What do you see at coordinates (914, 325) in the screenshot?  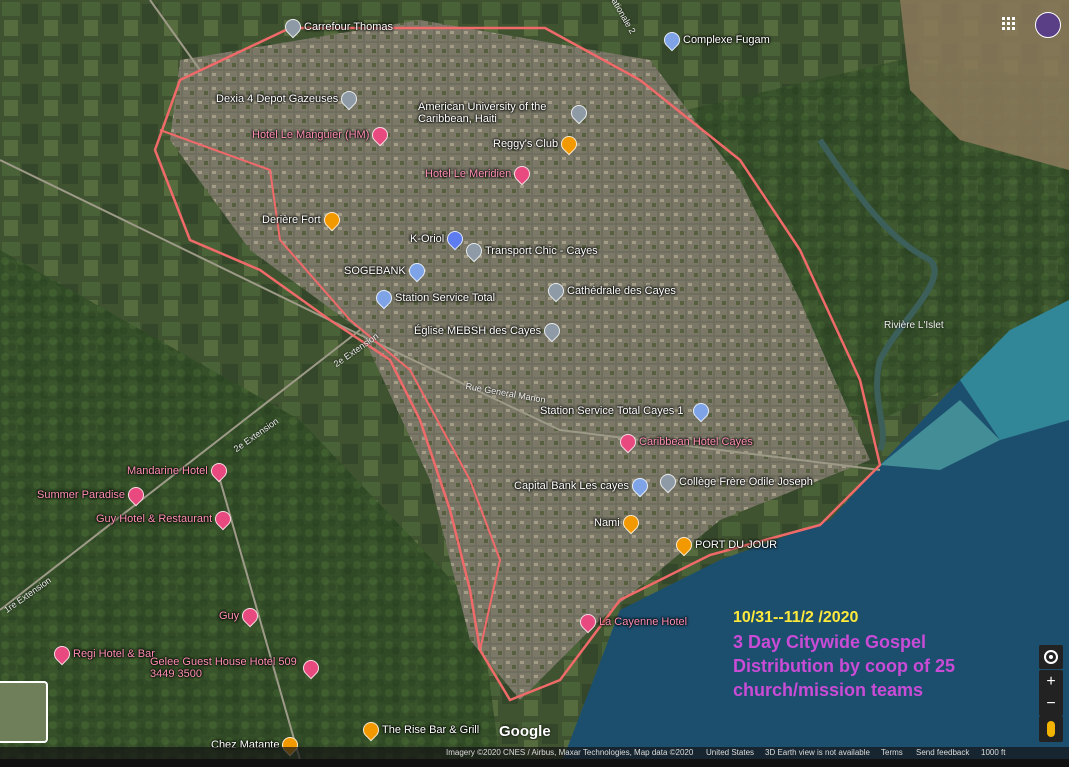 I see `river-label: Rivière L'Islet` at bounding box center [914, 325].